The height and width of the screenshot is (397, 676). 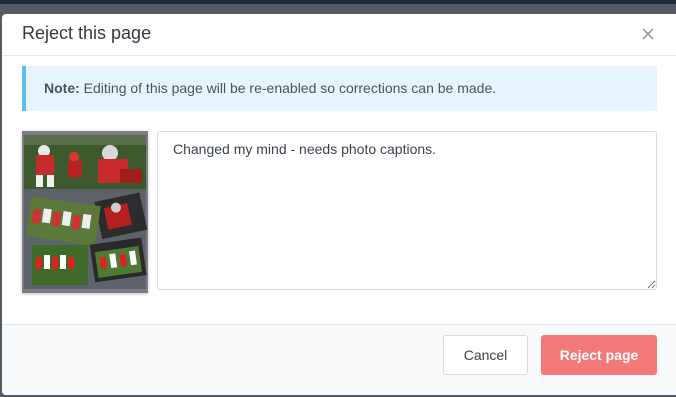 I want to click on reject-page-button: Reject page, so click(x=599, y=355).